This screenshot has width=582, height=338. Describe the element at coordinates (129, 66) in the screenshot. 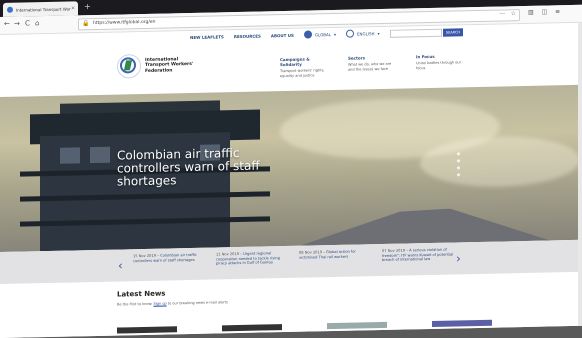

I see `itf-logo-icon` at that location.